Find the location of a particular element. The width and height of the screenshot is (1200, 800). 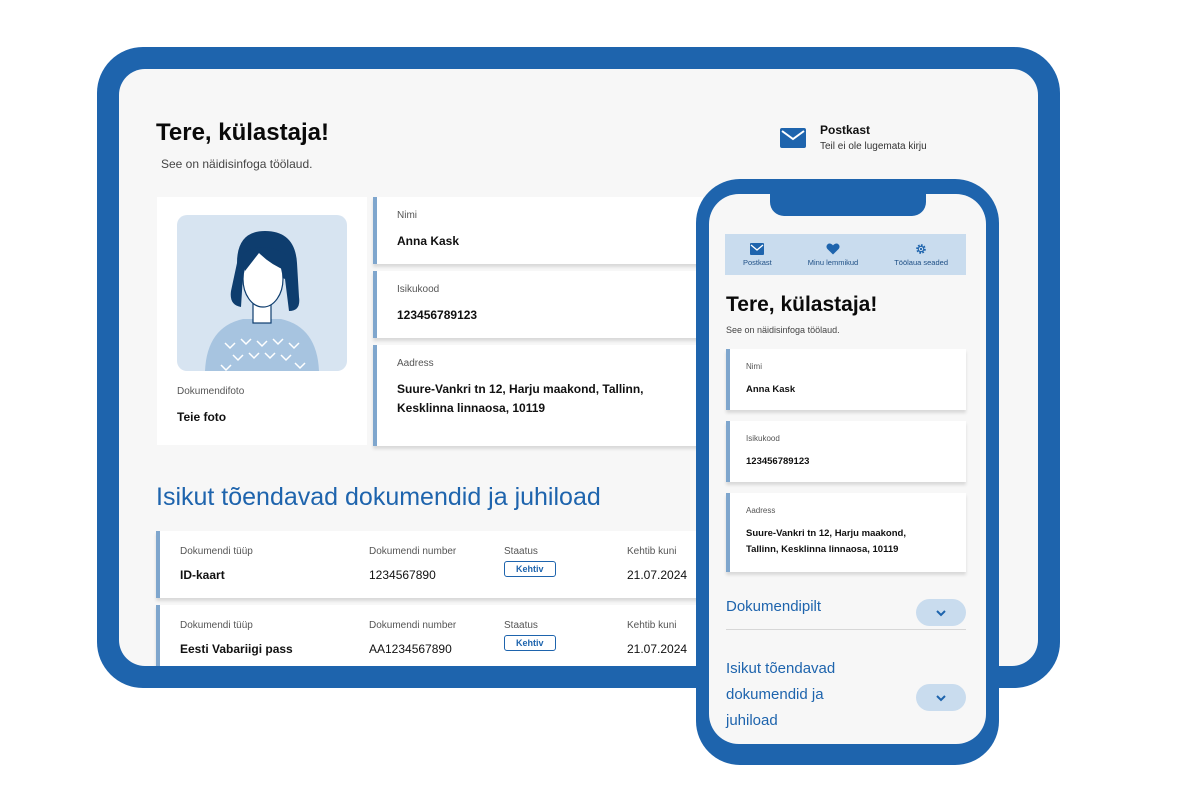

mailbox-link: Postkast Teil ei ole lugemata kirju is located at coordinates (853, 137).